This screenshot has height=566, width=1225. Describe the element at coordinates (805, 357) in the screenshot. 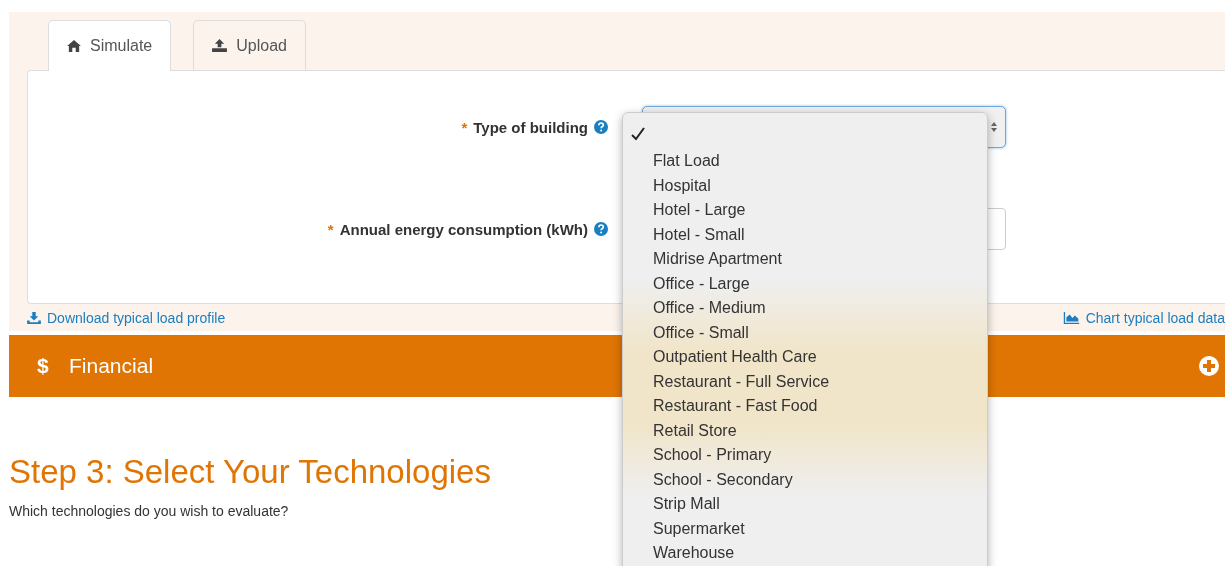

I see `dropdown-option: Outpatient Health Care` at that location.